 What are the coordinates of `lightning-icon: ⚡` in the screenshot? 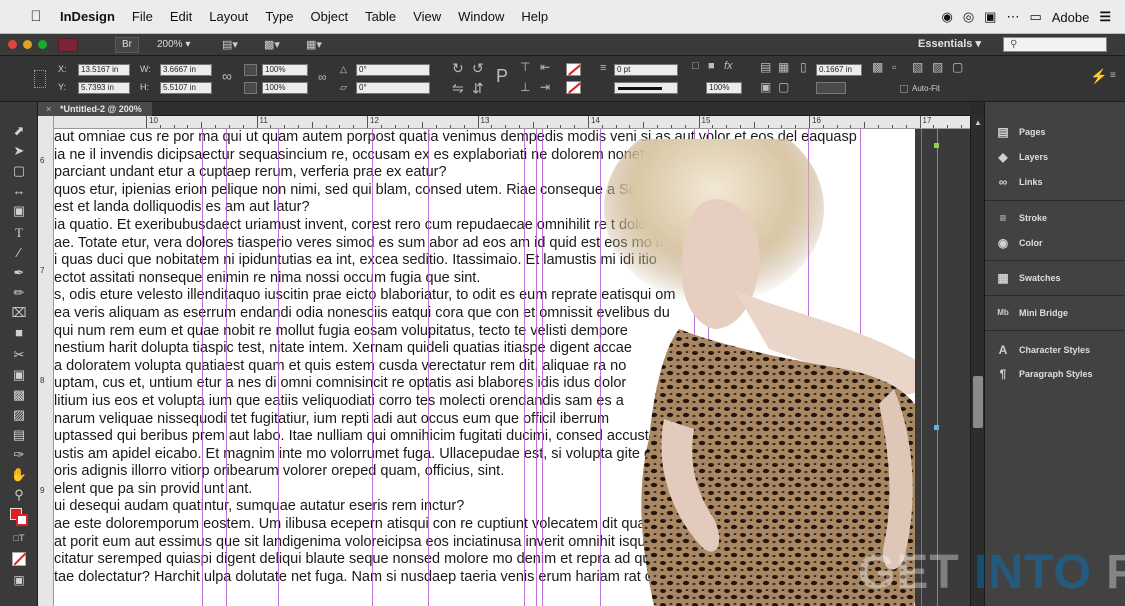 It's located at (1098, 76).